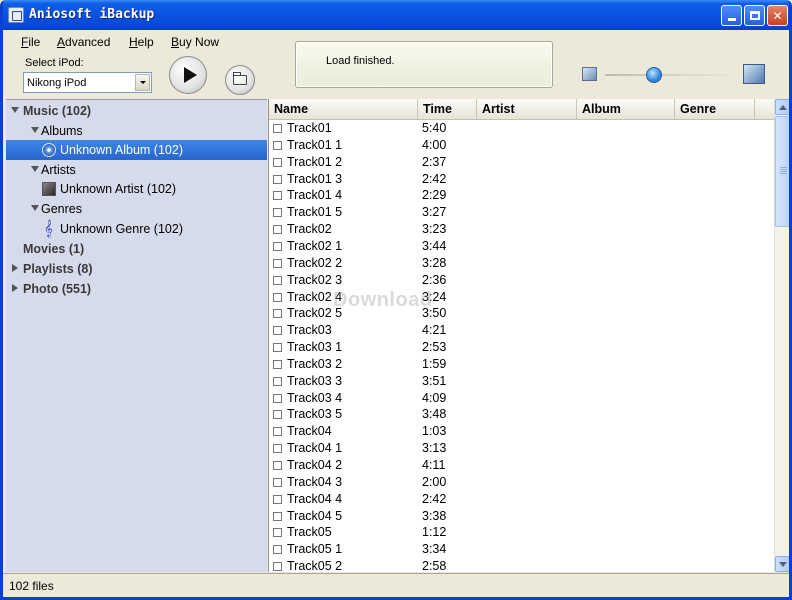 Image resolution: width=792 pixels, height=600 pixels. What do you see at coordinates (136, 170) in the screenshot?
I see `tree-item: Artists` at bounding box center [136, 170].